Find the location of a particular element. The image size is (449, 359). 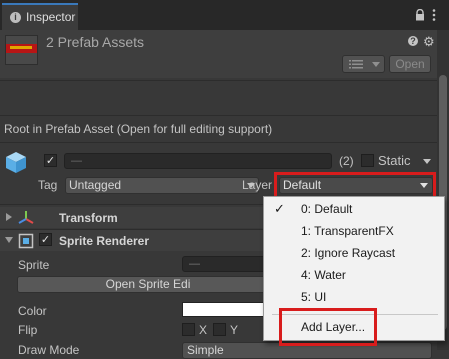

active-checkbox: ✓ is located at coordinates (50, 160).